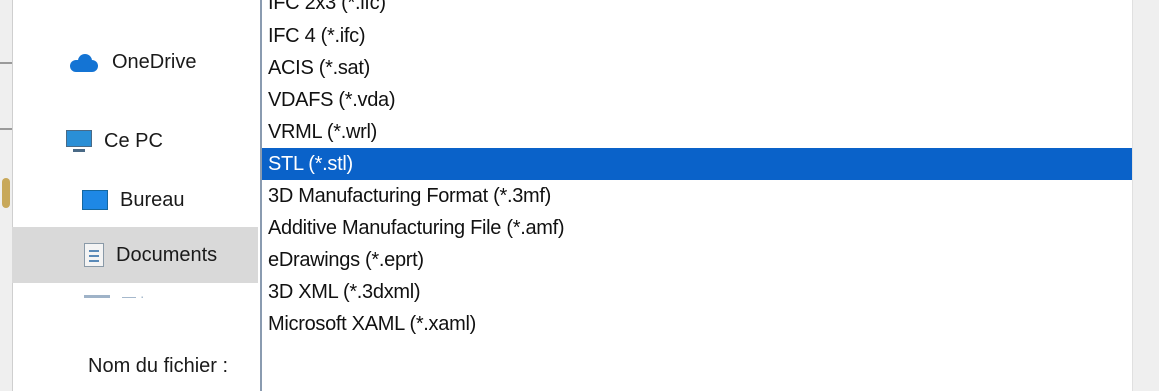  What do you see at coordinates (158, 366) in the screenshot?
I see `filename-label: Nom du fichier :` at bounding box center [158, 366].